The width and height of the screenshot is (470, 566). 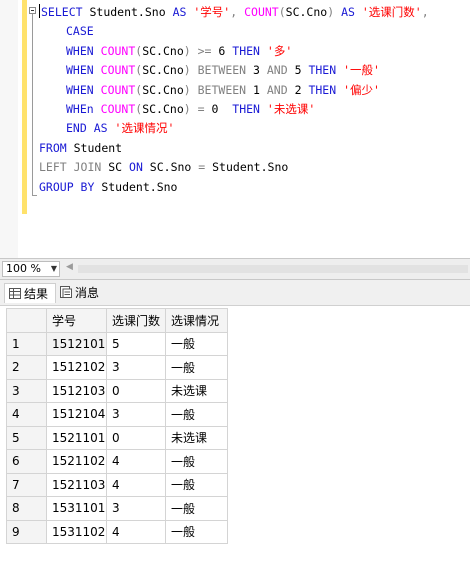 I want to click on table-row: 2 1512102 3 一般, so click(x=117, y=367).